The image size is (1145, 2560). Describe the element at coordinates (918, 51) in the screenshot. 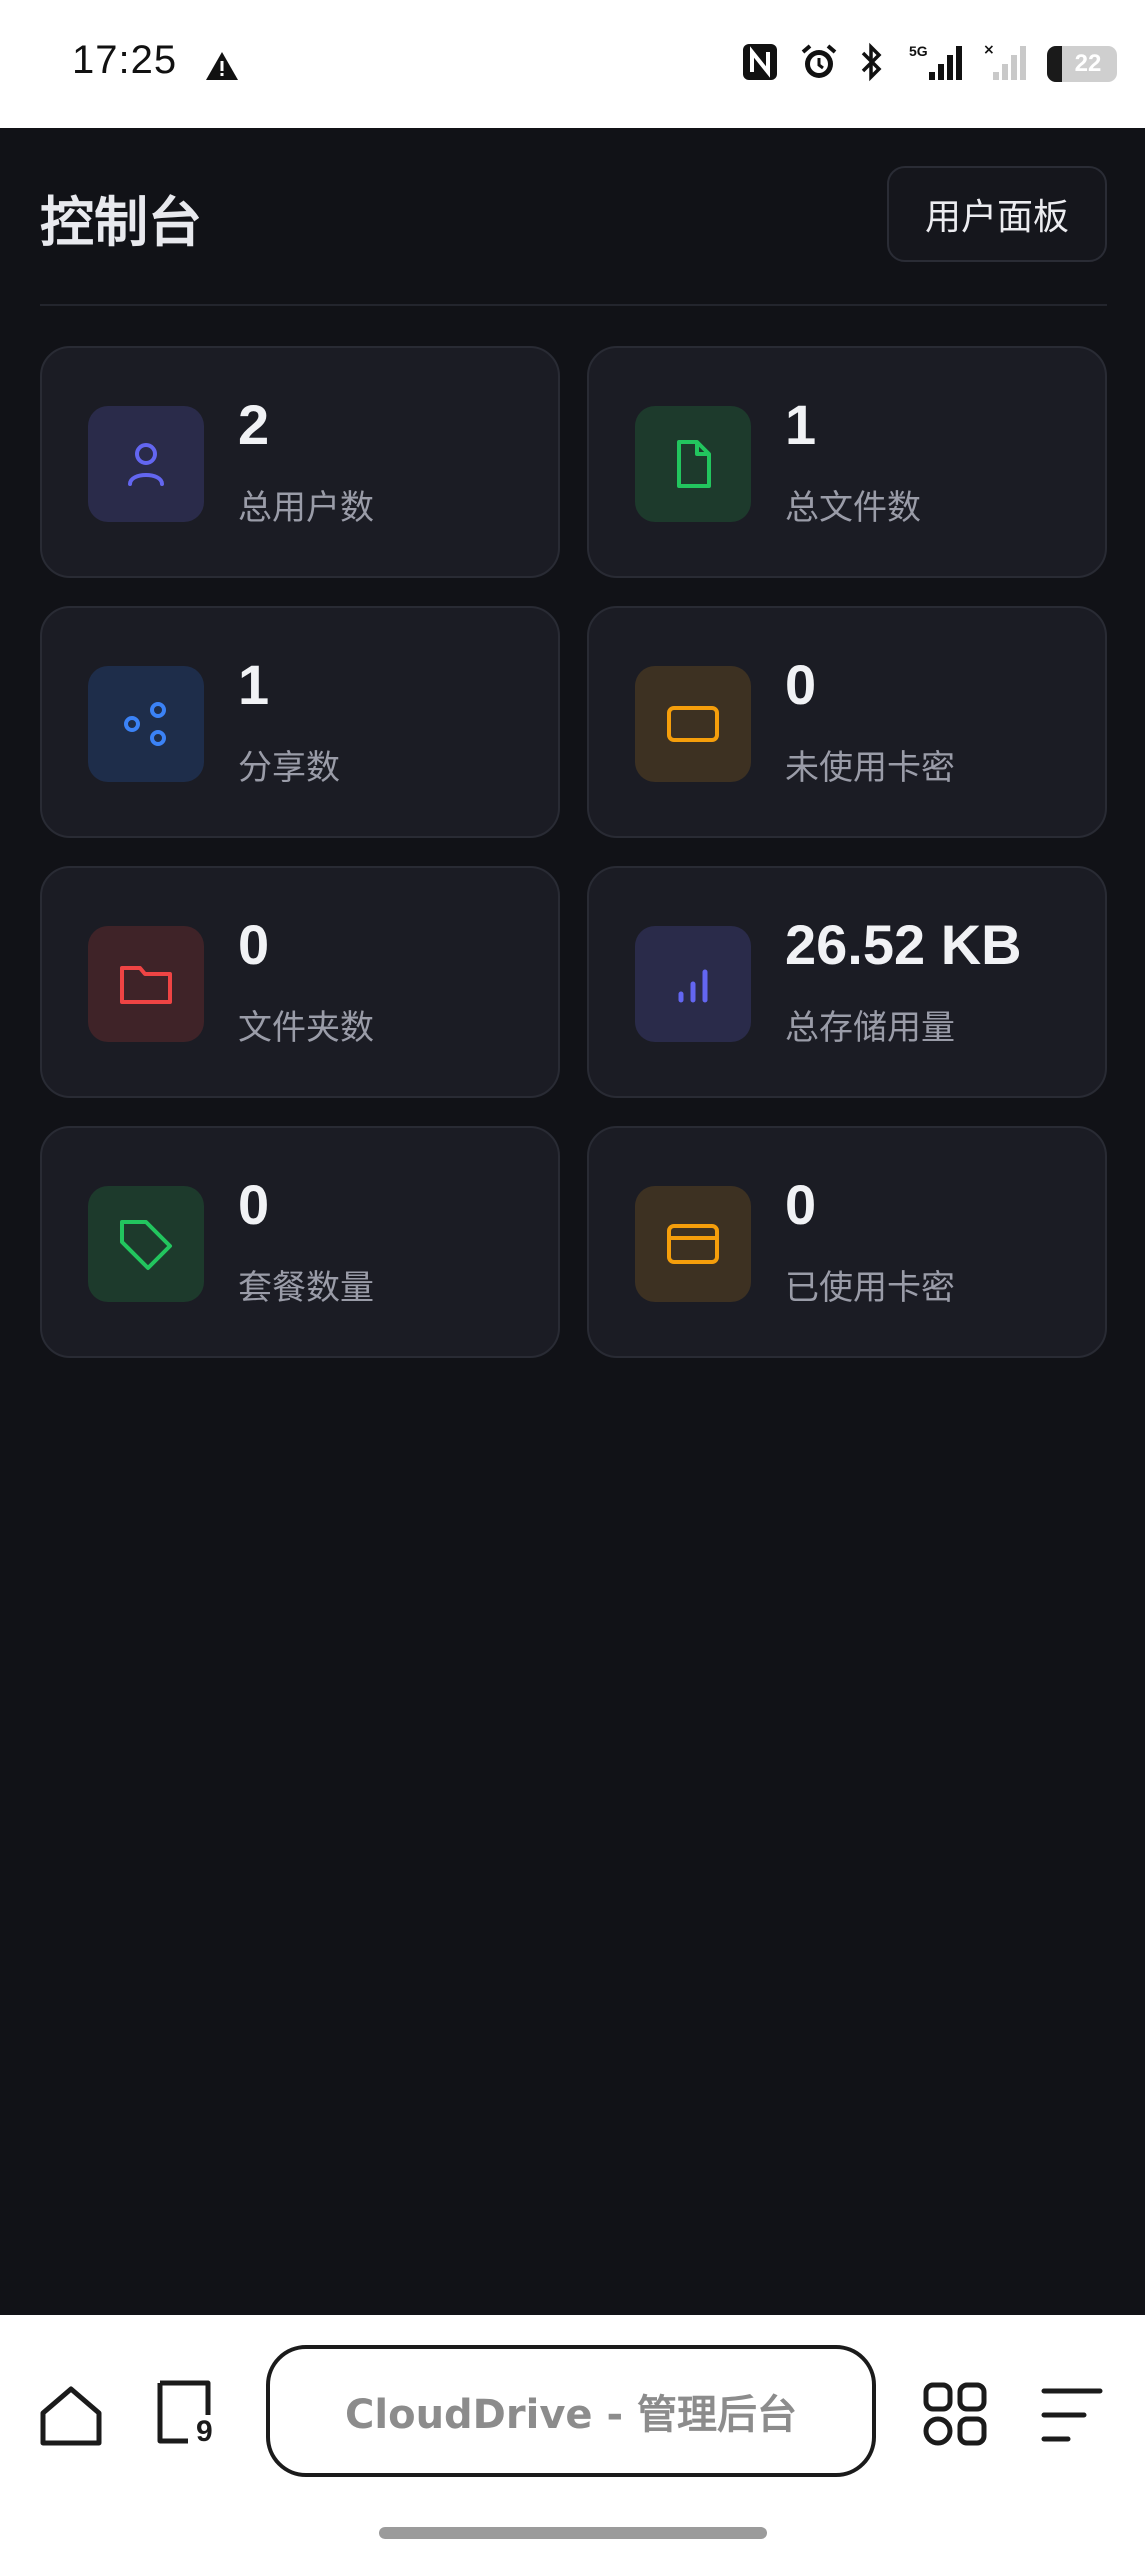

I see `svg-text: 5G` at that location.